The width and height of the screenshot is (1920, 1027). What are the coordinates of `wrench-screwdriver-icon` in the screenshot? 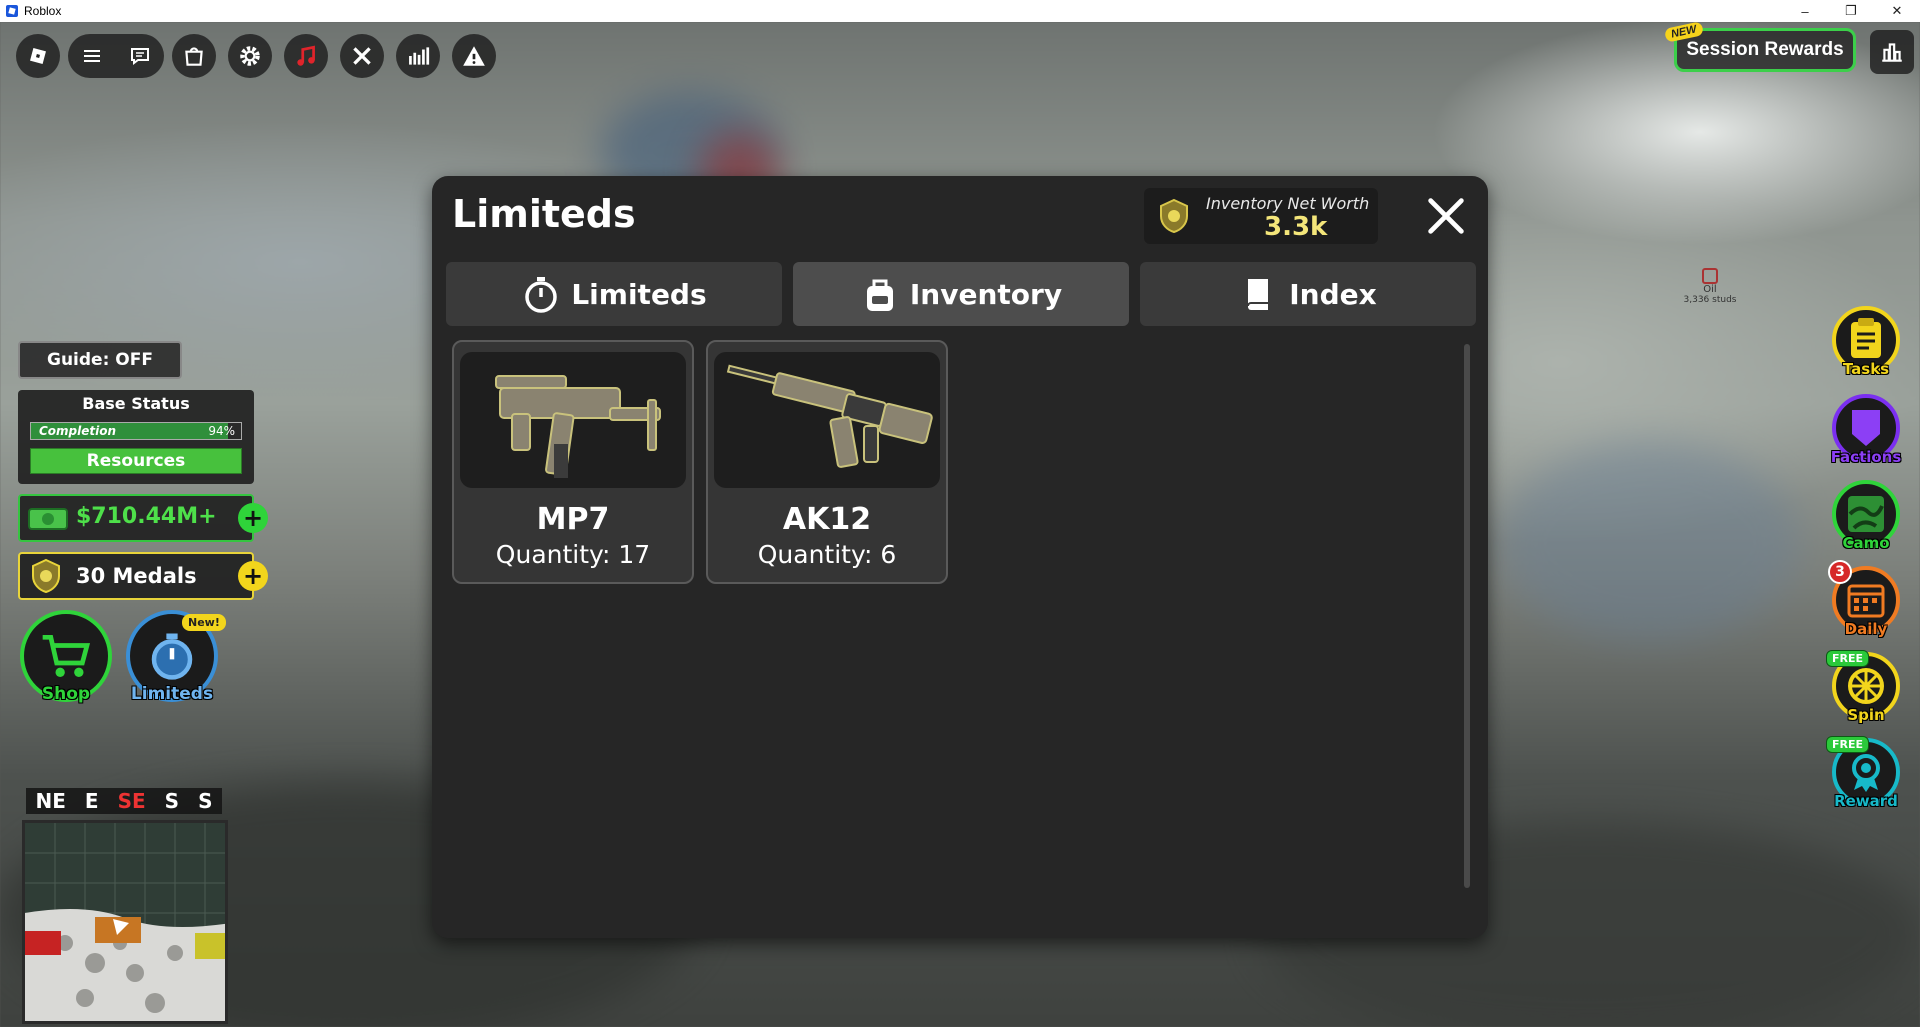 It's located at (362, 56).